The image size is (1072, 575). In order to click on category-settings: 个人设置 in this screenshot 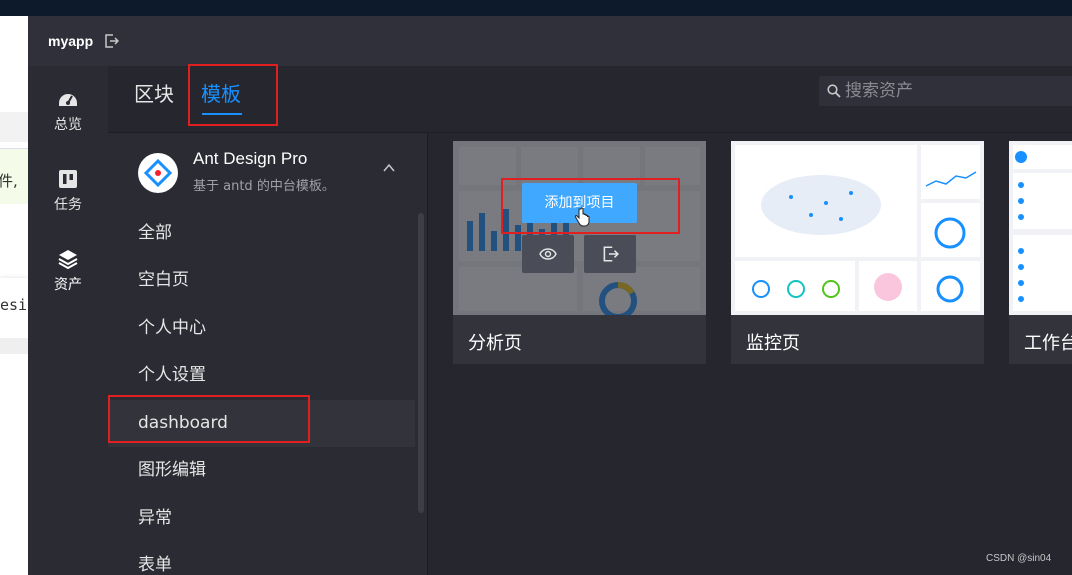, I will do `click(261, 375)`.